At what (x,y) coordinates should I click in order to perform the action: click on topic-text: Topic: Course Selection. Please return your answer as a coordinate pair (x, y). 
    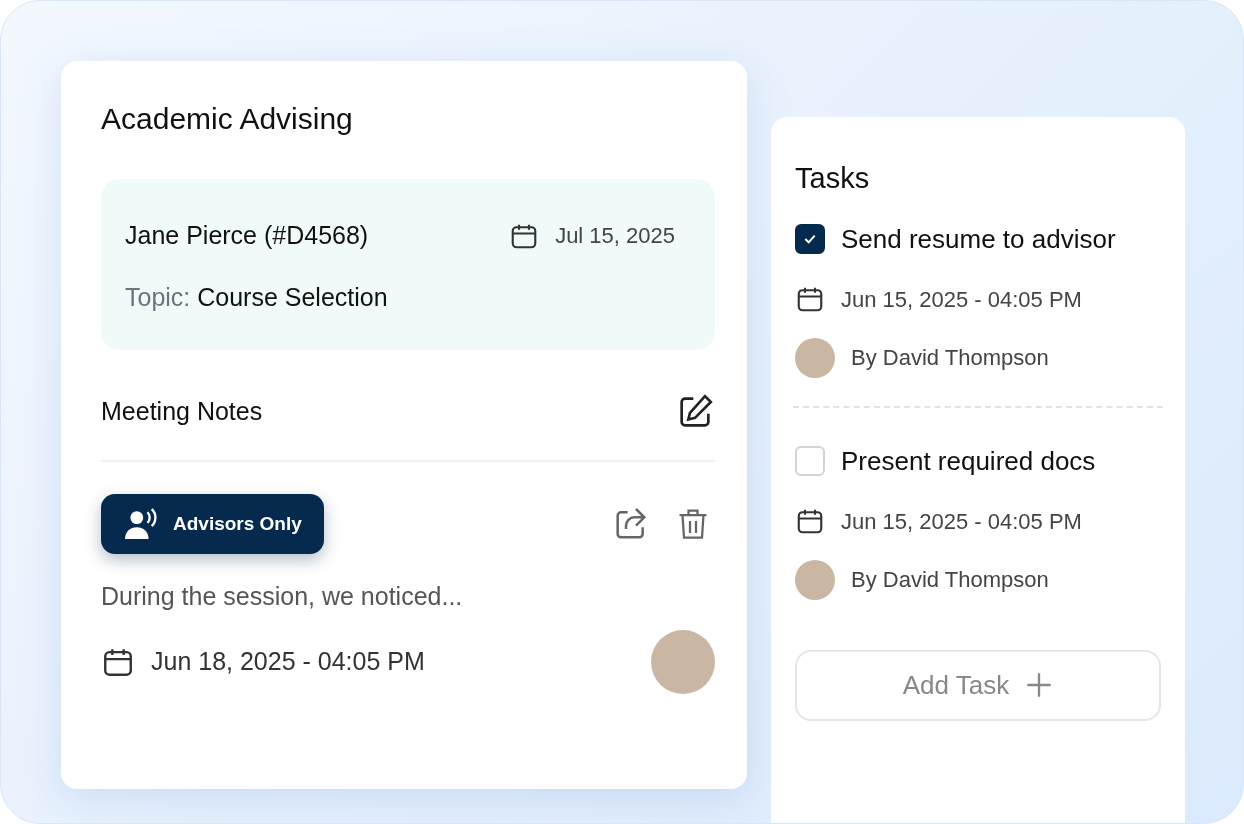
    Looking at the image, I should click on (257, 297).